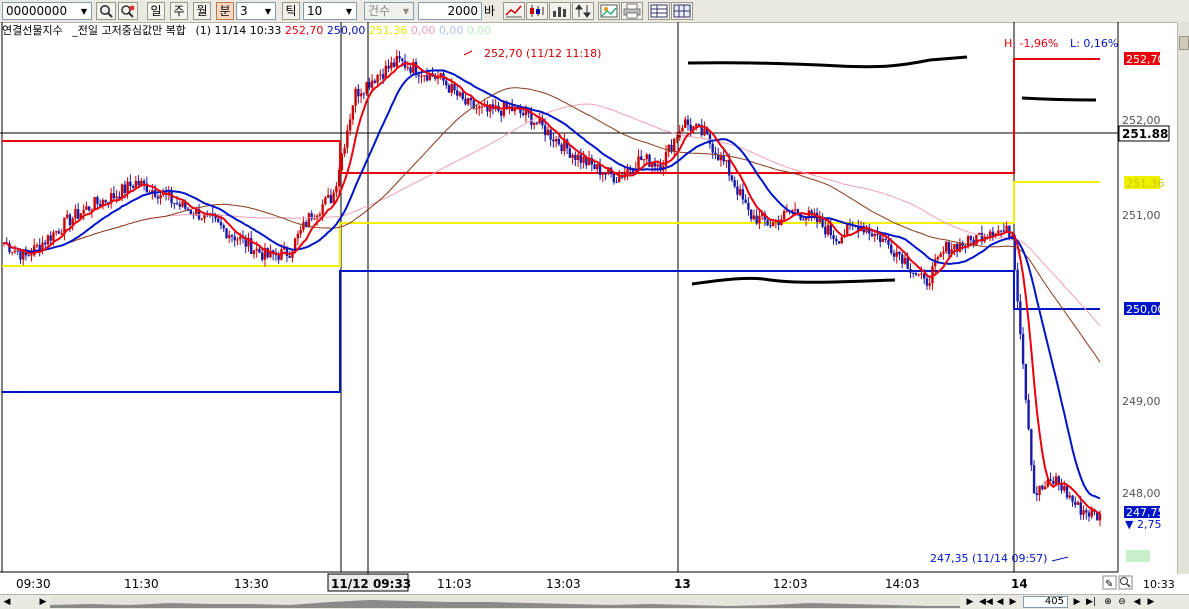 This screenshot has width=1189, height=609. What do you see at coordinates (7, 602) in the screenshot?
I see `scroll-left-button: ◀` at bounding box center [7, 602].